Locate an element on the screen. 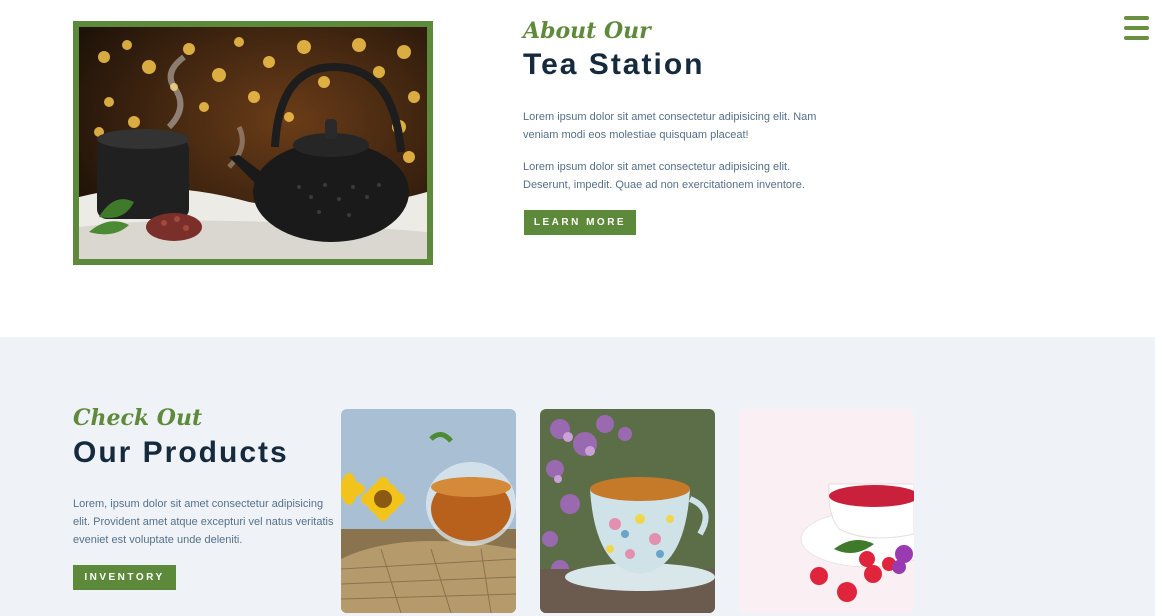 This screenshot has height=616, width=1155. about-title: Tea Station is located at coordinates (614, 64).